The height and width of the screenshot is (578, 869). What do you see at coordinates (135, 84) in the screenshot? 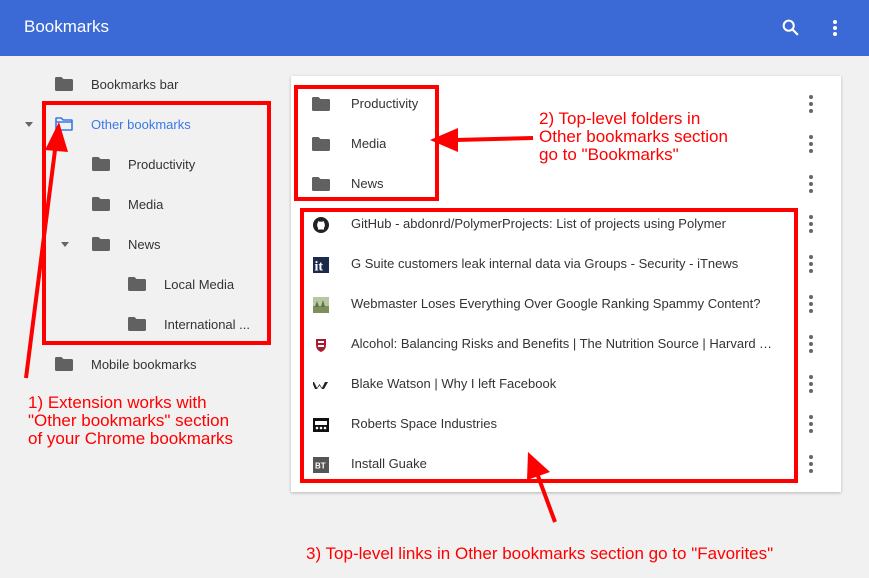
I see `sidebar-item-label: Bookmarks bar` at bounding box center [135, 84].